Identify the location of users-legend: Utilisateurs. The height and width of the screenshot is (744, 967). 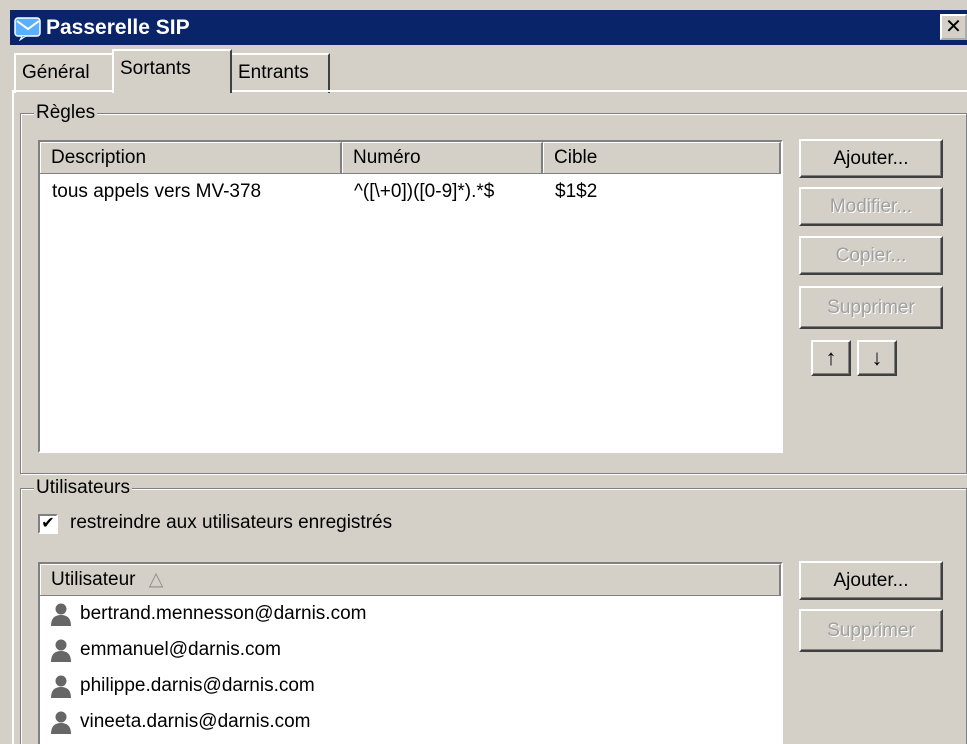
(83, 488).